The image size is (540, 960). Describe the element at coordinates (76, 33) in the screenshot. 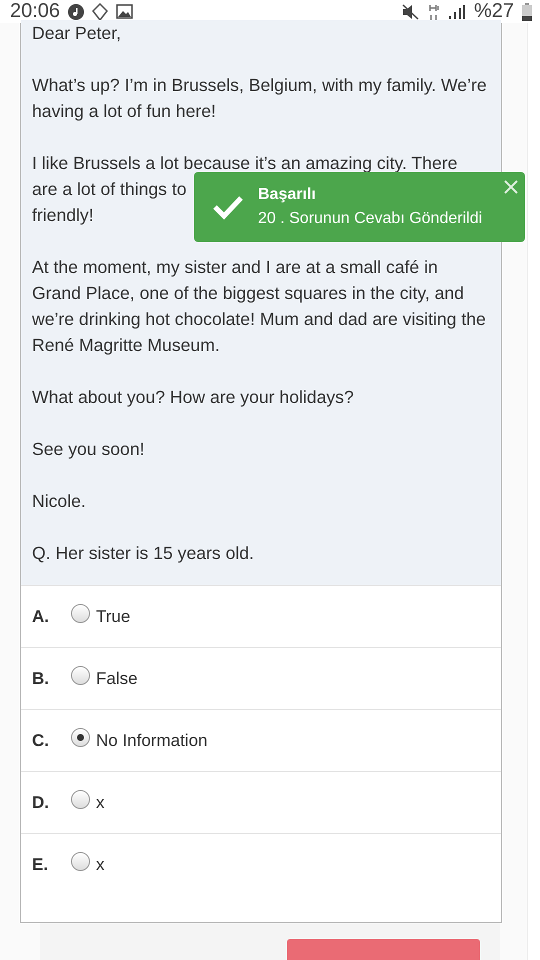

I see `passage-text: Dear Peter,` at that location.